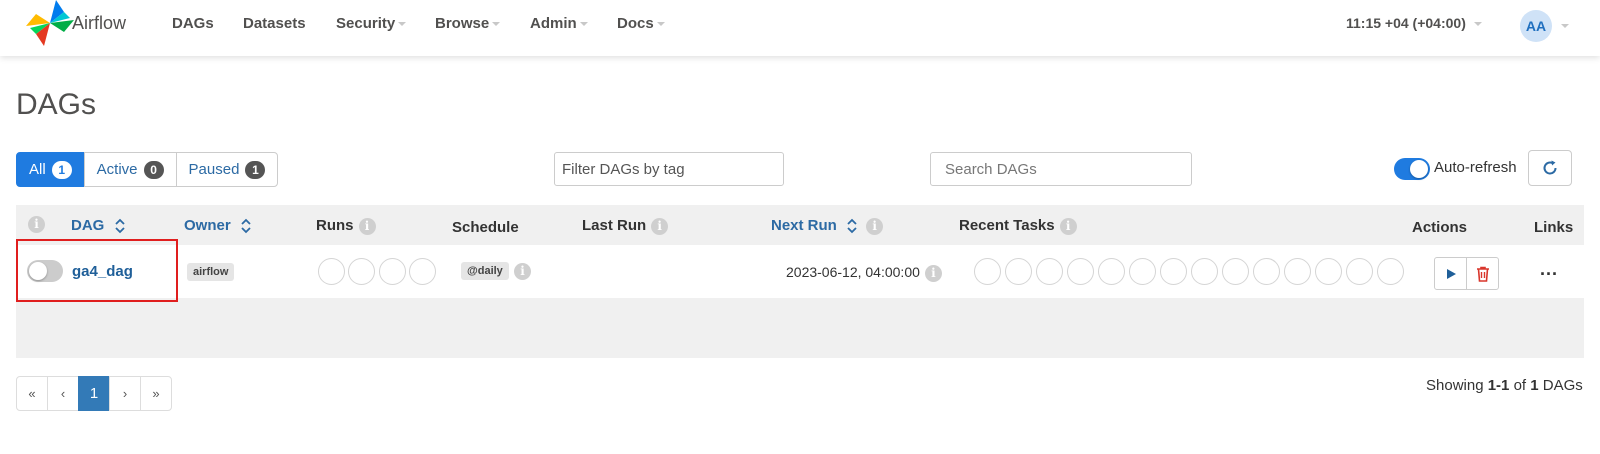 Image resolution: width=1600 pixels, height=454 pixels. What do you see at coordinates (1475, 167) in the screenshot?
I see `auto-refresh-label: Auto-refresh` at bounding box center [1475, 167].